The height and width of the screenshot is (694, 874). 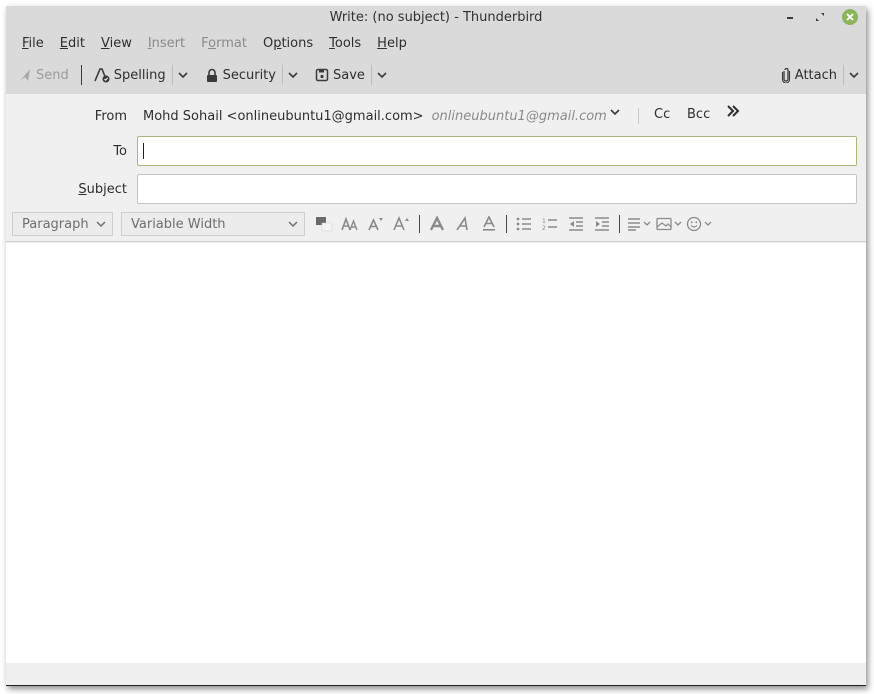 I want to click on cc-button: Cc, so click(x=662, y=114).